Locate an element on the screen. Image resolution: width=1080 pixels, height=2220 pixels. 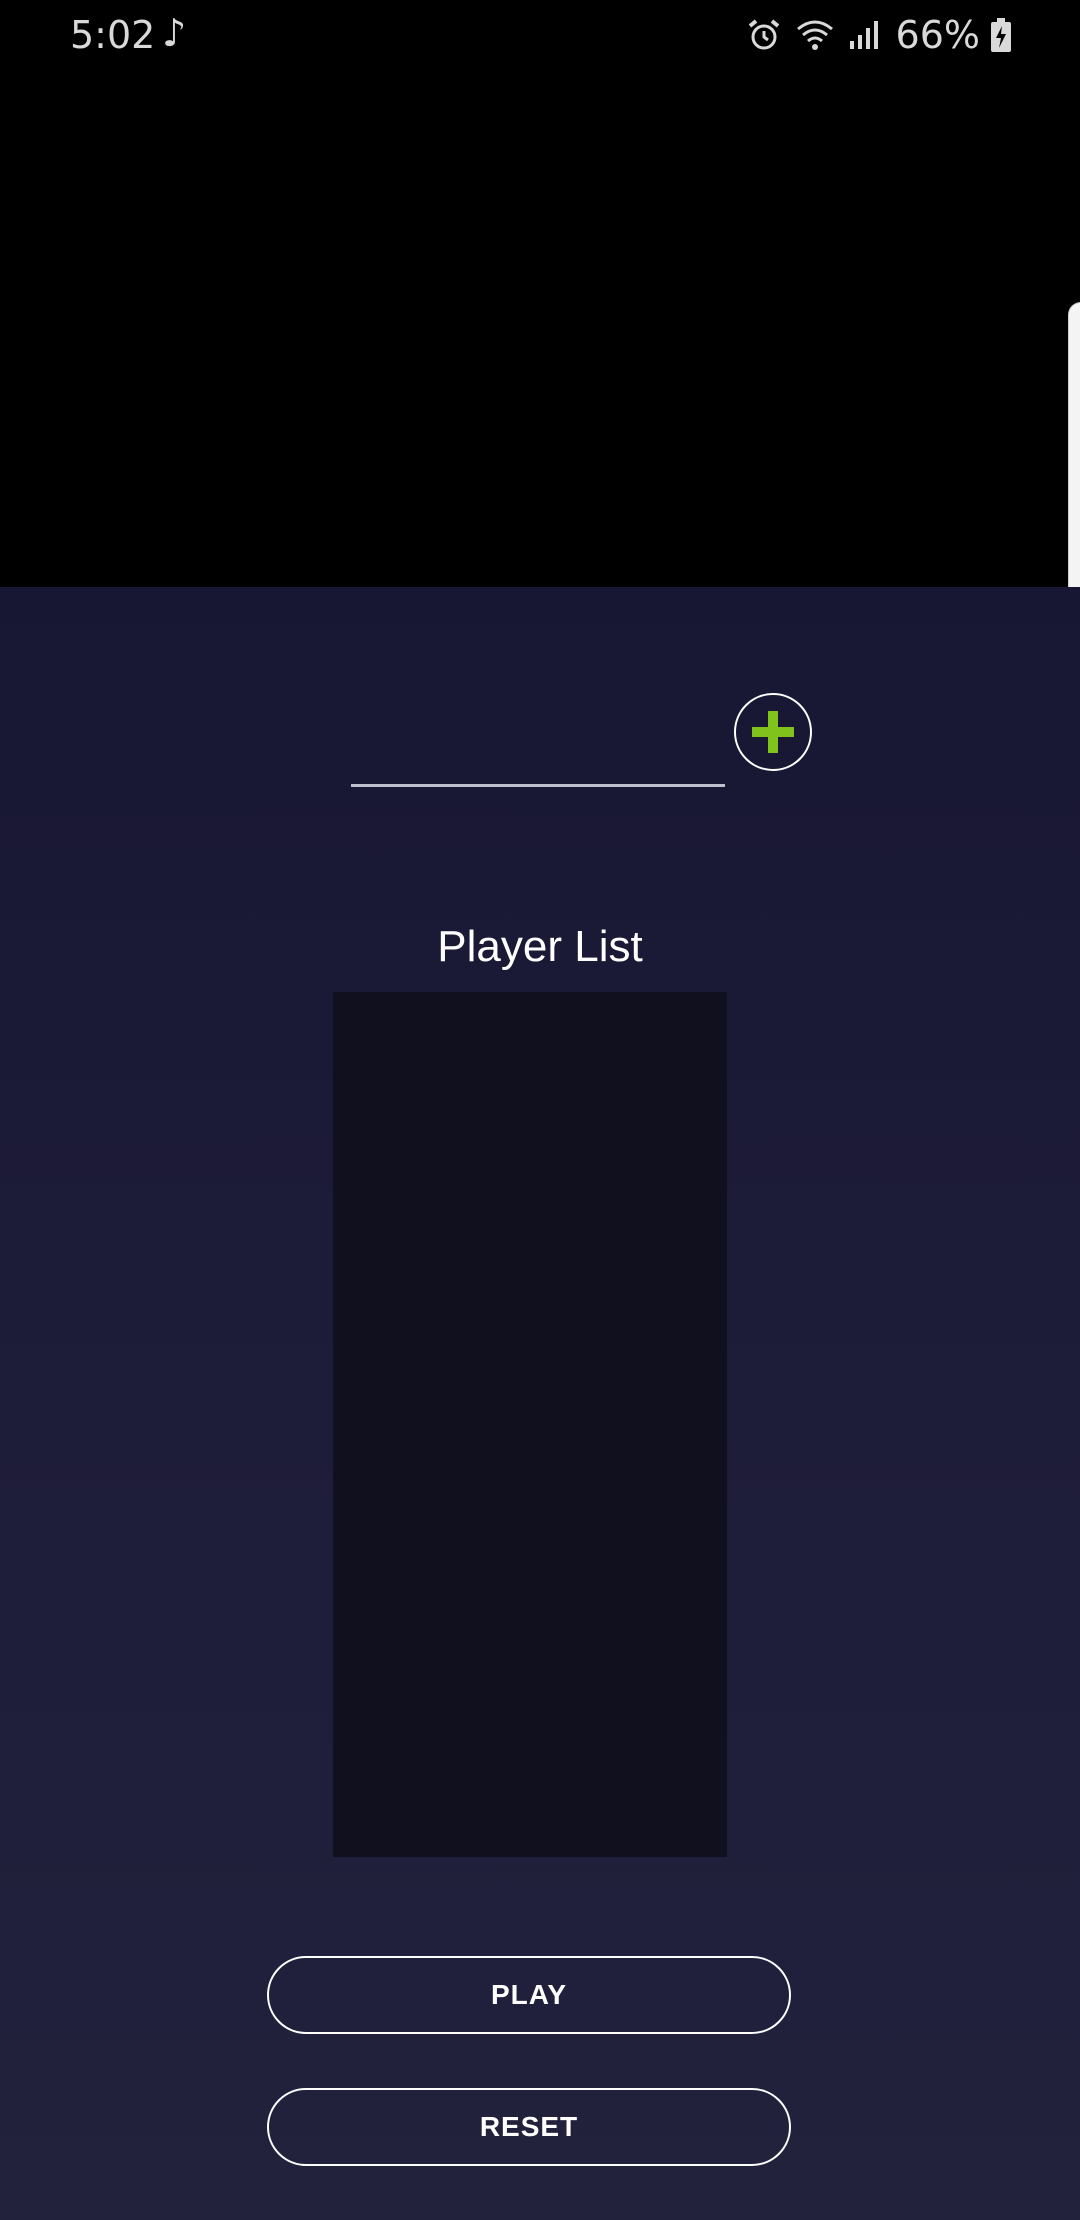
alarm-icon is located at coordinates (763, 34).